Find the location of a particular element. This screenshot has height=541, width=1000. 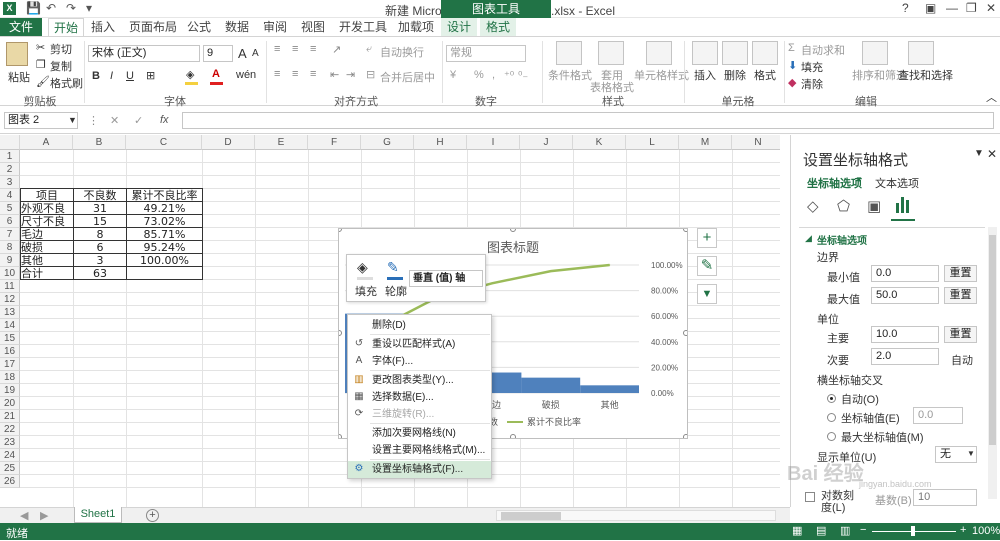

column-header: N is located at coordinates (756, 142).